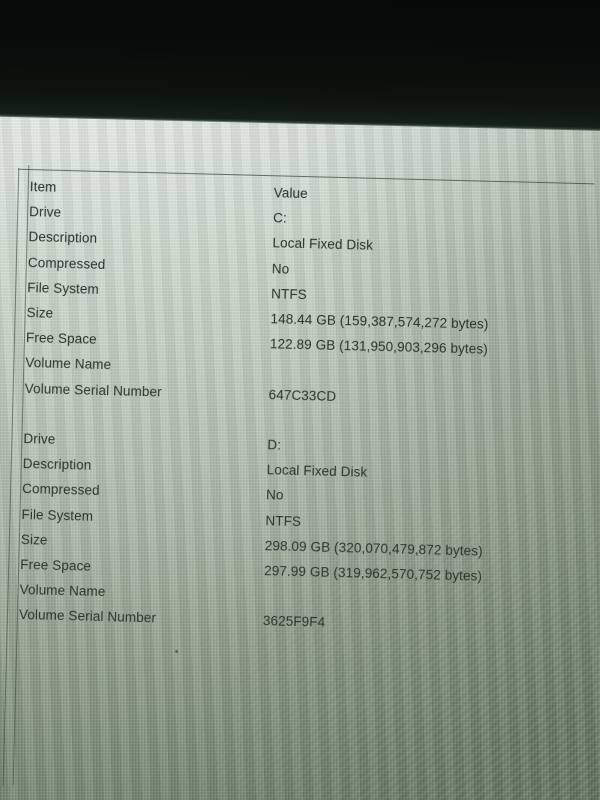  What do you see at coordinates (274, 445) in the screenshot?
I see `cell-value: D:` at bounding box center [274, 445].